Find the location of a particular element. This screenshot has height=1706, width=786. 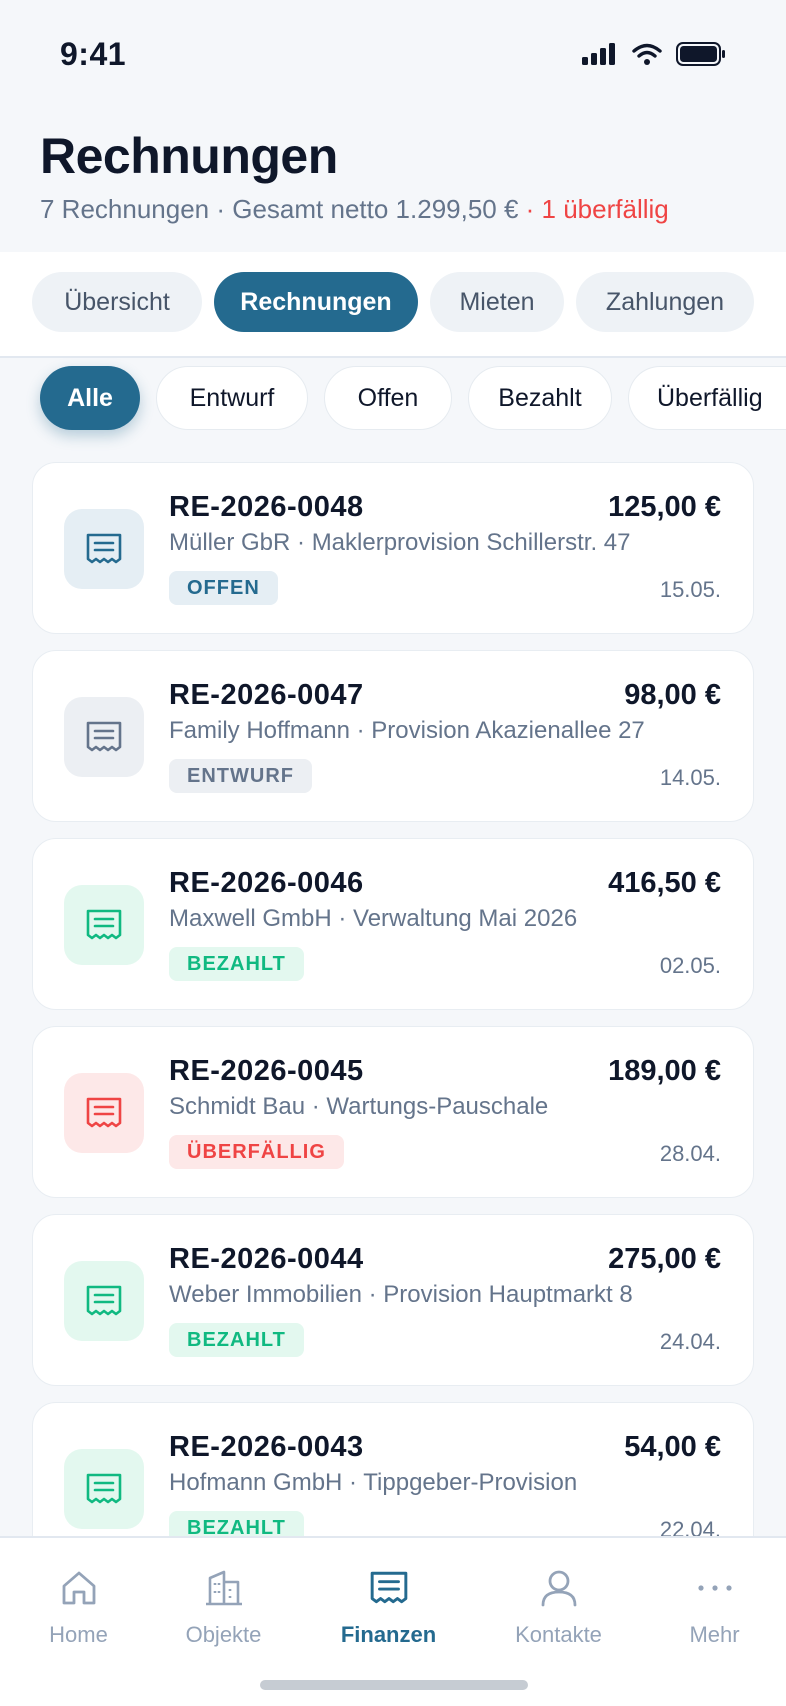

person-icon is located at coordinates (559, 1588).